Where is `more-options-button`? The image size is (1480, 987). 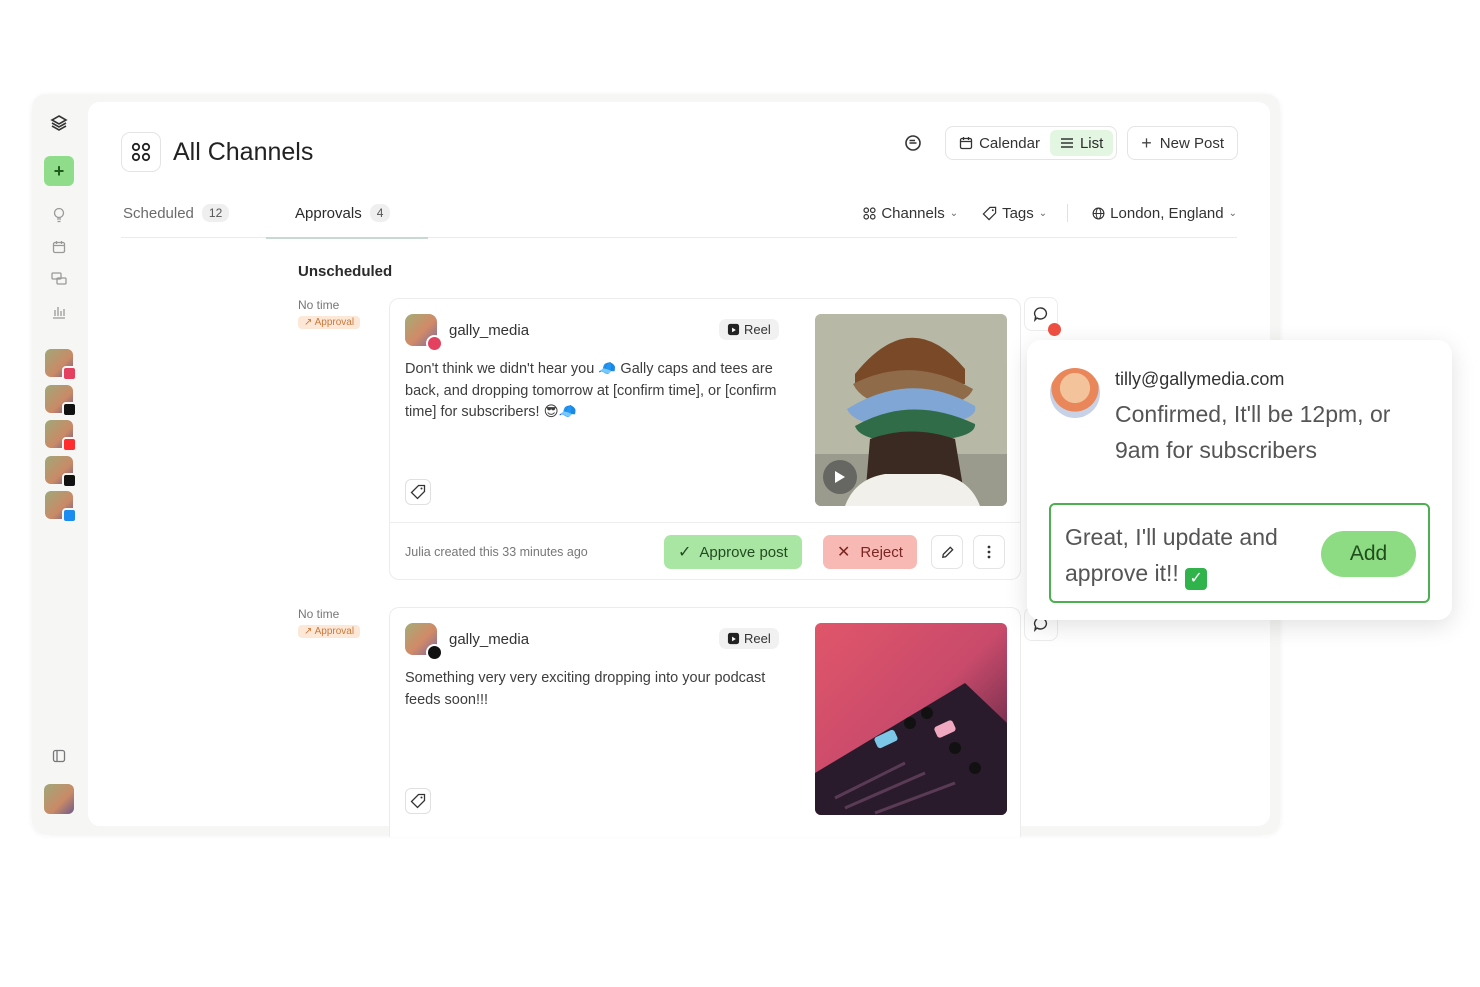
more-options-button is located at coordinates (989, 552).